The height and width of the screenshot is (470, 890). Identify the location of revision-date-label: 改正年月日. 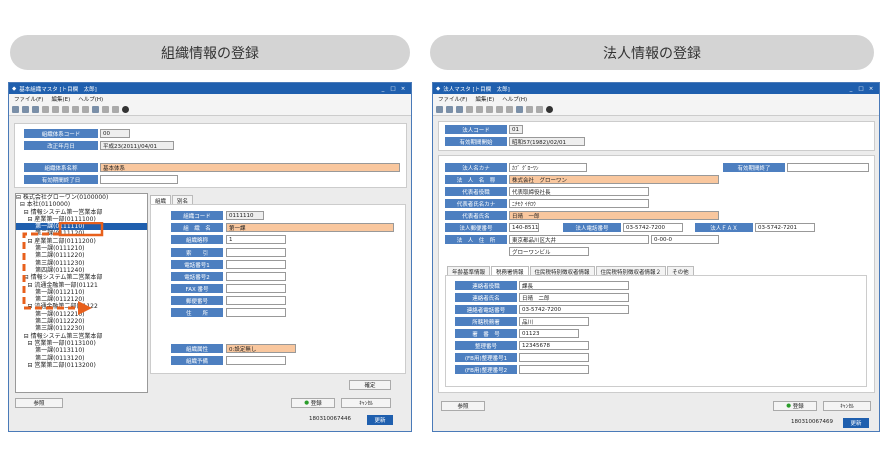
(61, 145).